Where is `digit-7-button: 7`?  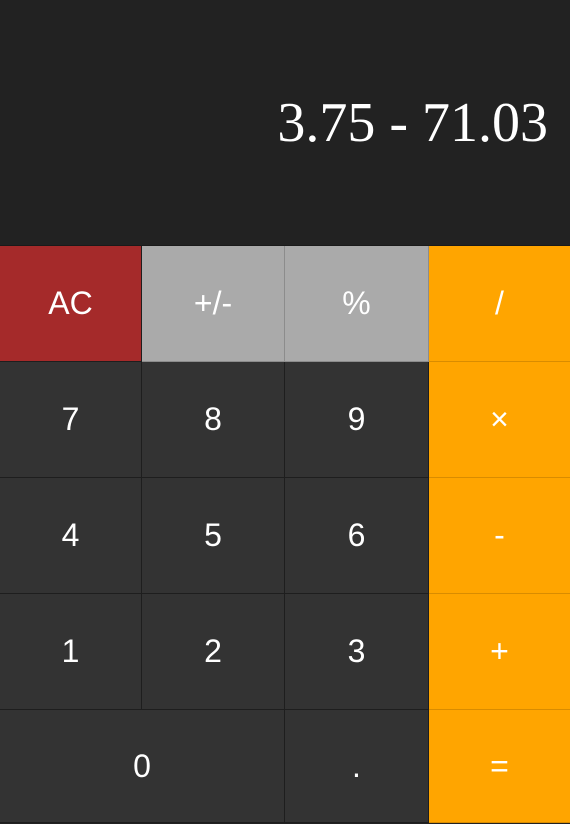 digit-7-button: 7 is located at coordinates (71, 420).